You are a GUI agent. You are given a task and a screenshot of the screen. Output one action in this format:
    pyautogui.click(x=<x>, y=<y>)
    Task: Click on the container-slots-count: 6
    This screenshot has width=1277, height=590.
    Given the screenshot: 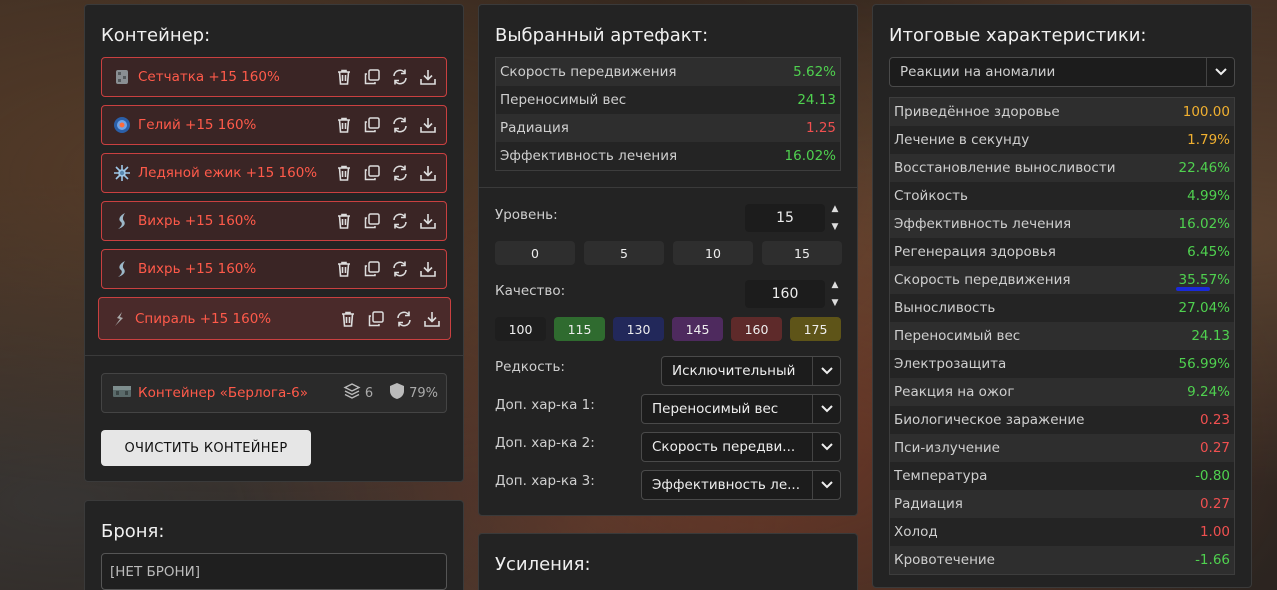 What is the action you would take?
    pyautogui.click(x=369, y=393)
    